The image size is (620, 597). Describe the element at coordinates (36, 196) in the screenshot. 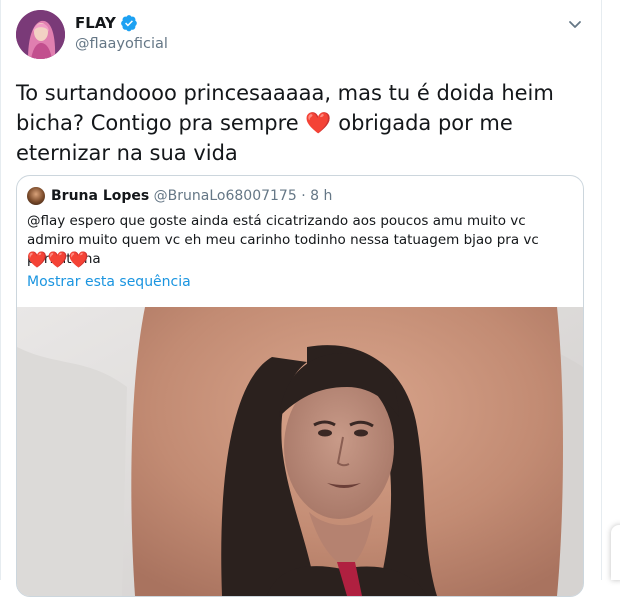

I see `quoted-author-avatar` at that location.